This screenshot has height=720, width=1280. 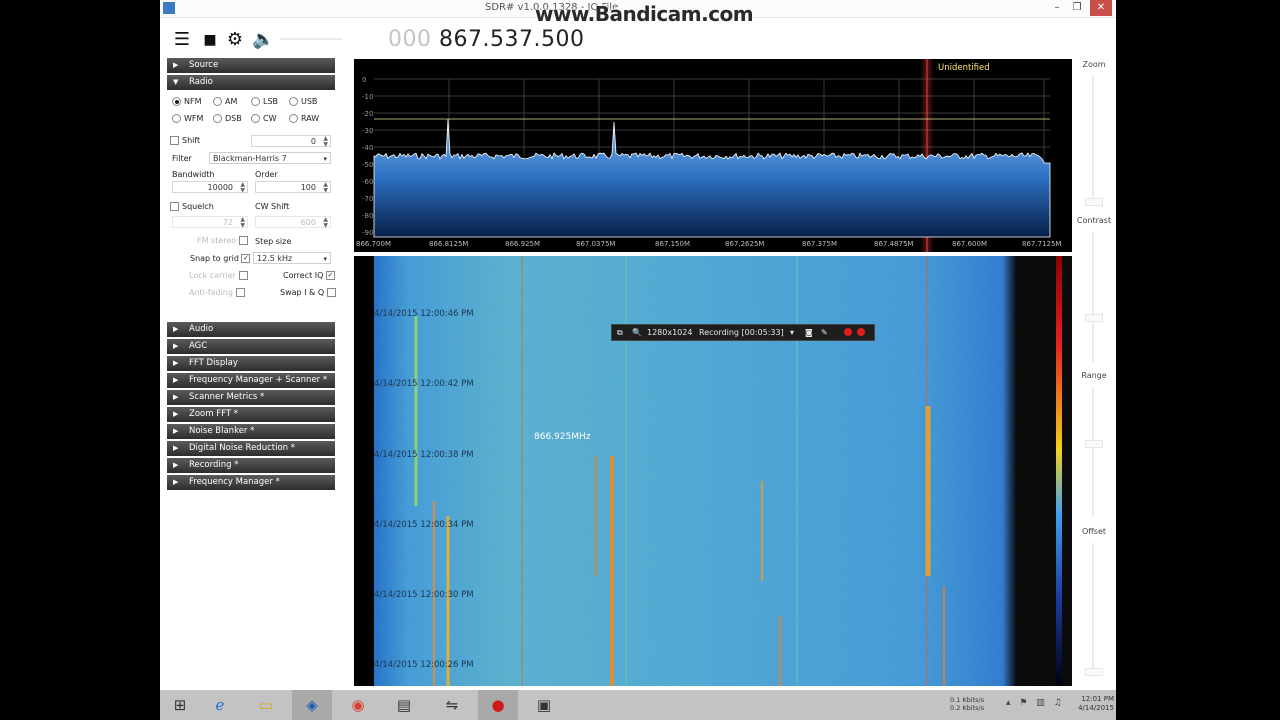 What do you see at coordinates (404, 705) in the screenshot?
I see `app-icon: ▤` at bounding box center [404, 705].